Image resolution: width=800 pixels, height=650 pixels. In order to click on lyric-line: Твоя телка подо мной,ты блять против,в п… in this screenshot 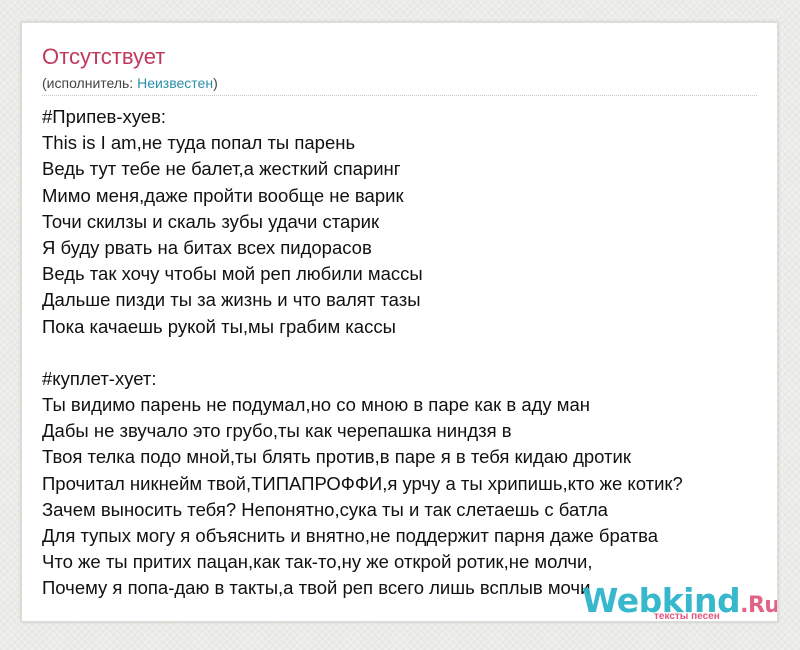, I will do `click(336, 457)`.